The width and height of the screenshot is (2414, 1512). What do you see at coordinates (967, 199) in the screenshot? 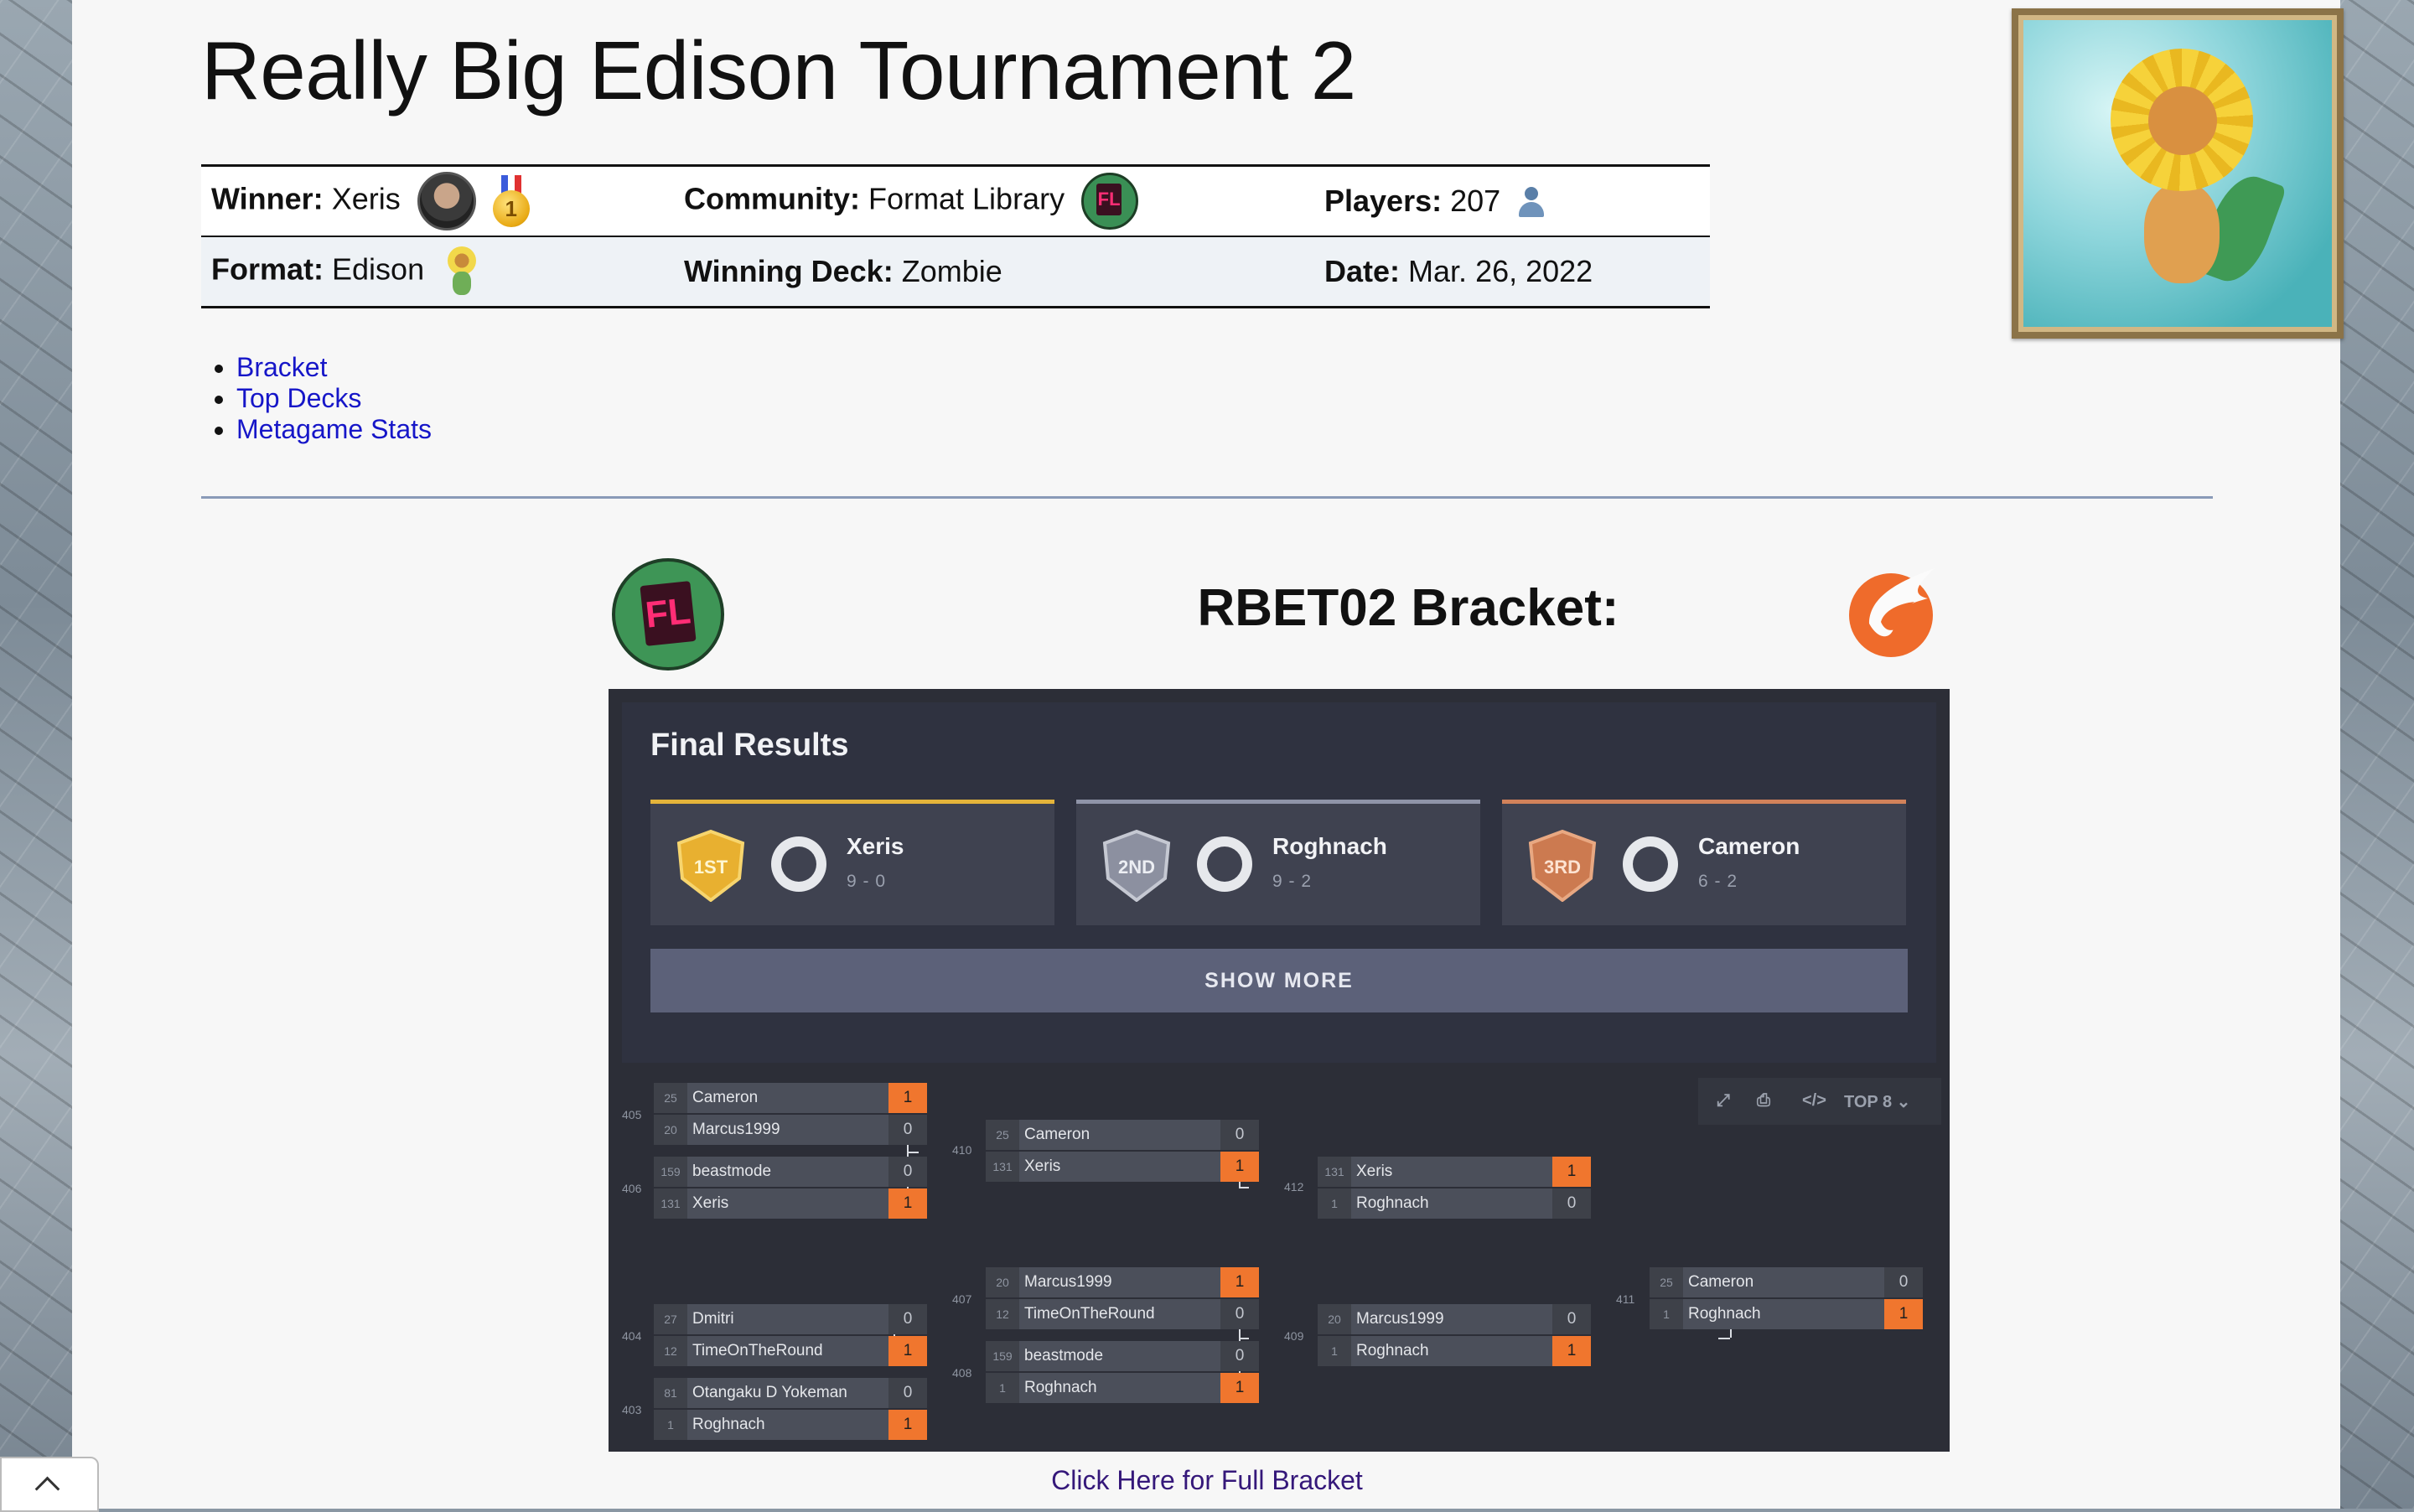
I see `community-link: Format Library` at bounding box center [967, 199].